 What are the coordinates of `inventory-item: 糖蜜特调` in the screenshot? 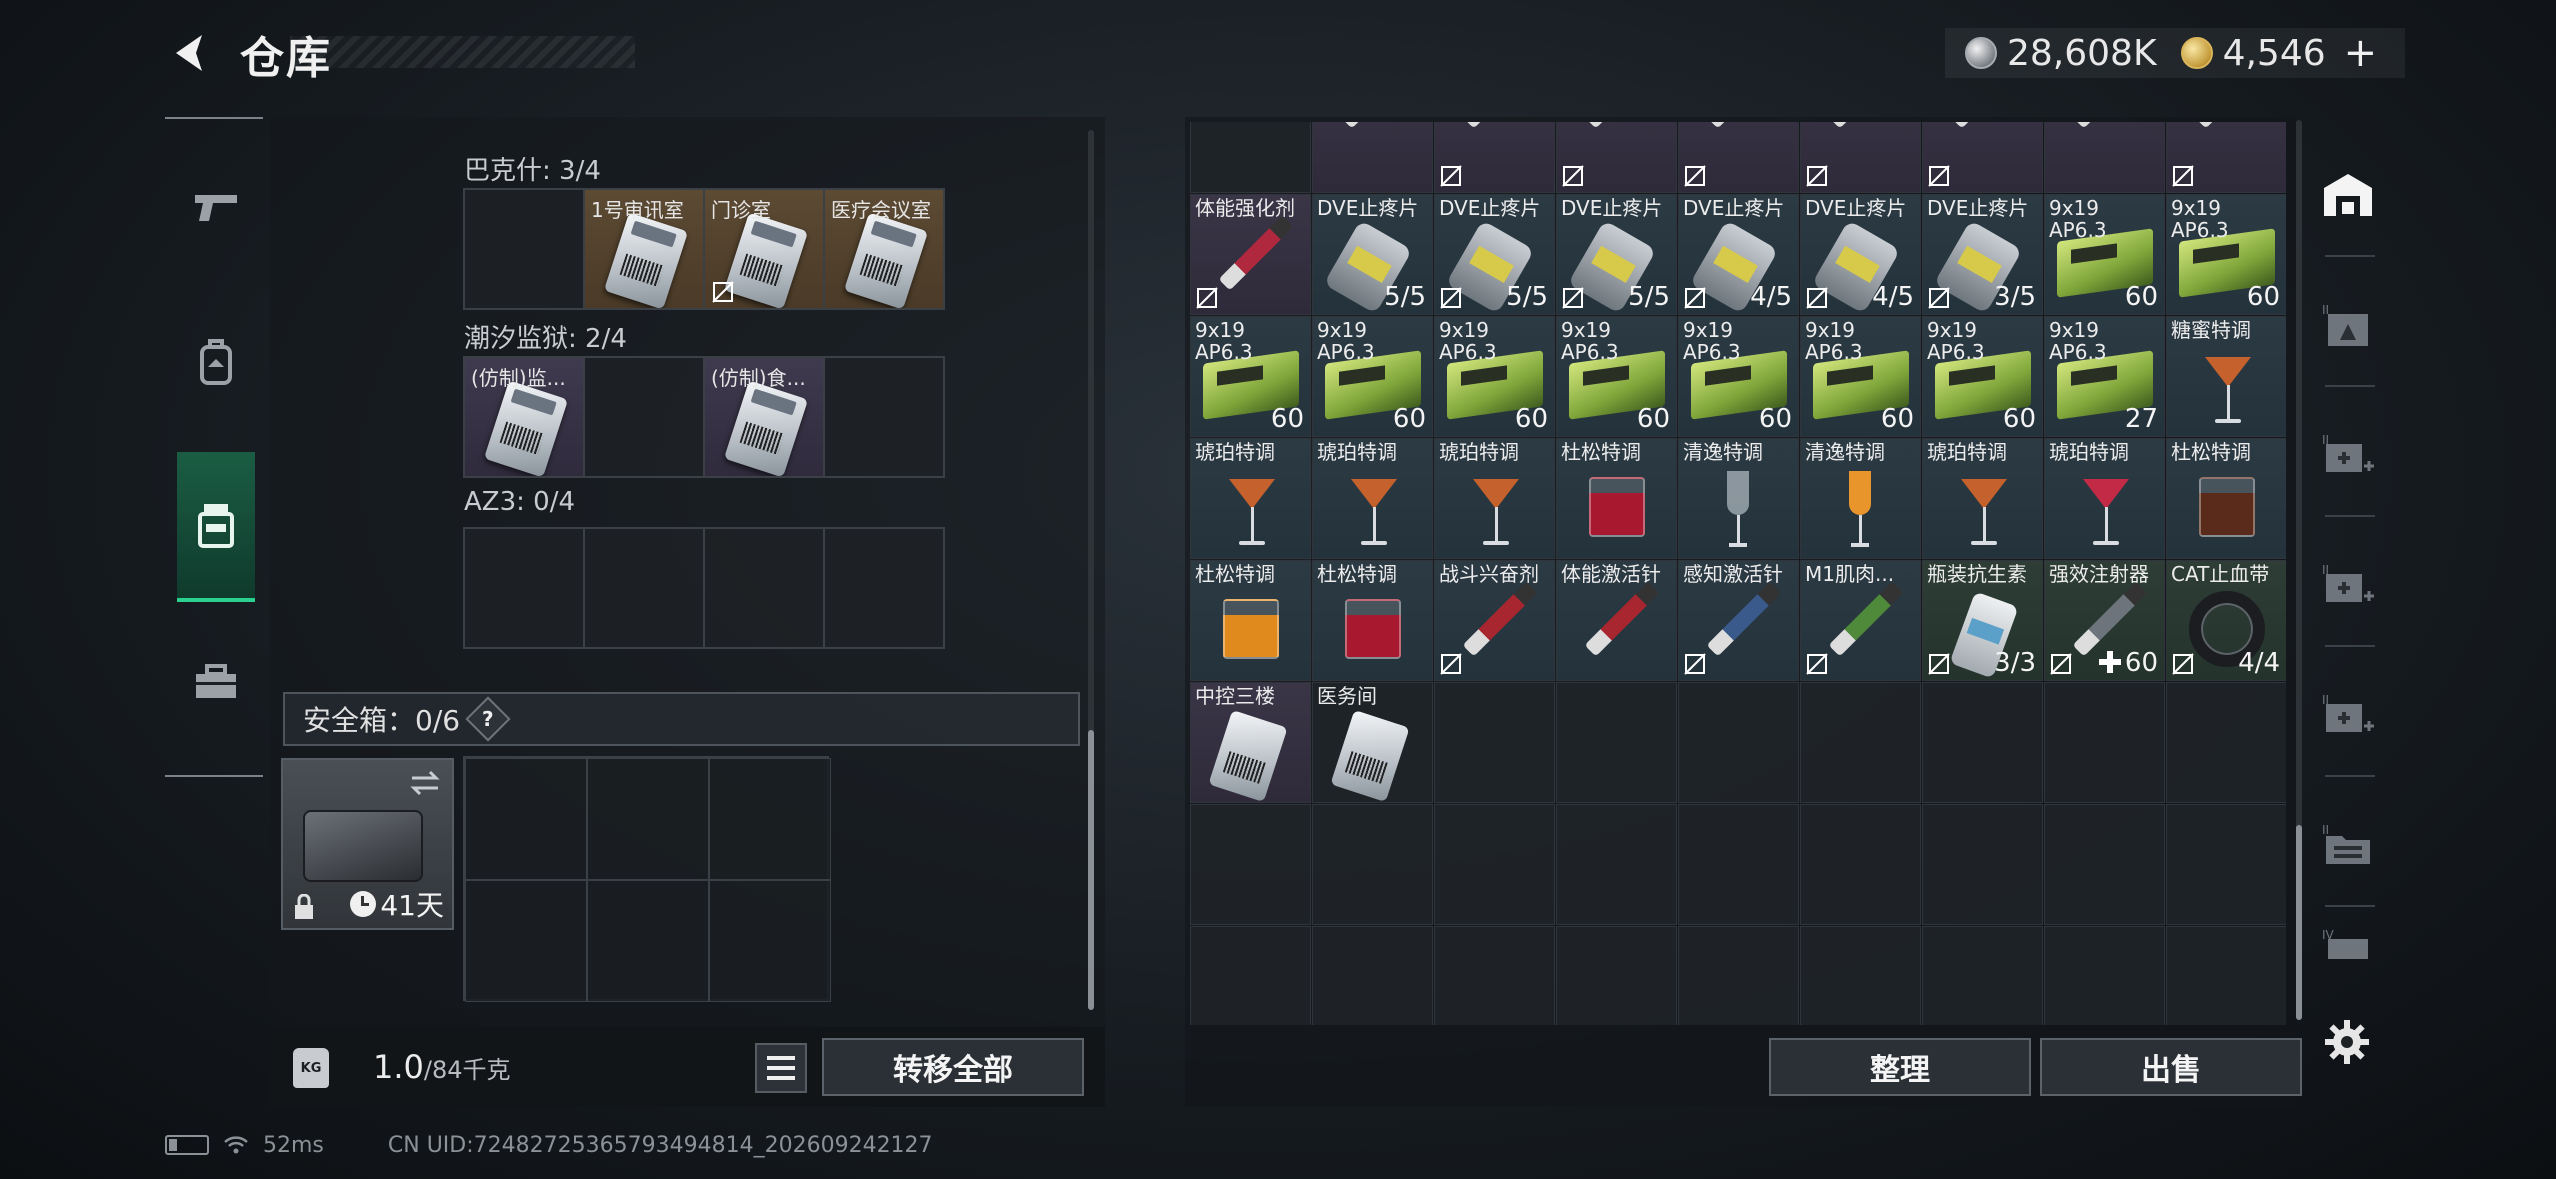 It's located at (2226, 376).